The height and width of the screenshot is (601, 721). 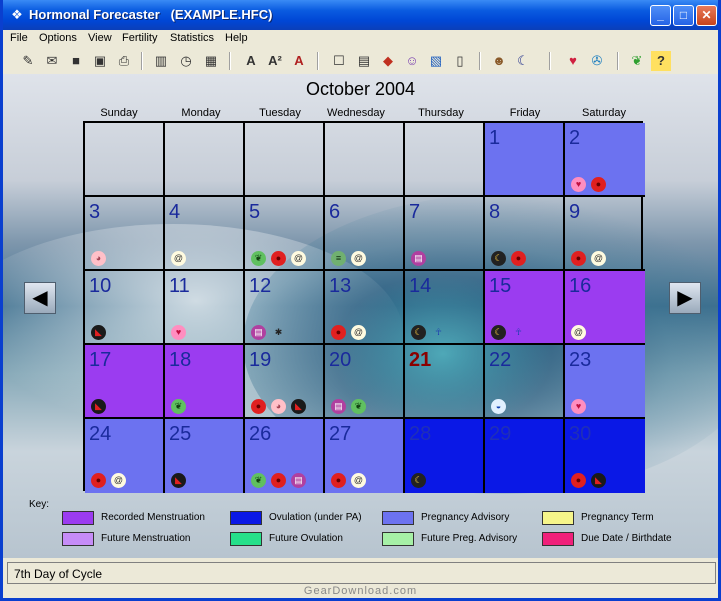 What do you see at coordinates (685, 298) in the screenshot?
I see `next-month-button: ▶` at bounding box center [685, 298].